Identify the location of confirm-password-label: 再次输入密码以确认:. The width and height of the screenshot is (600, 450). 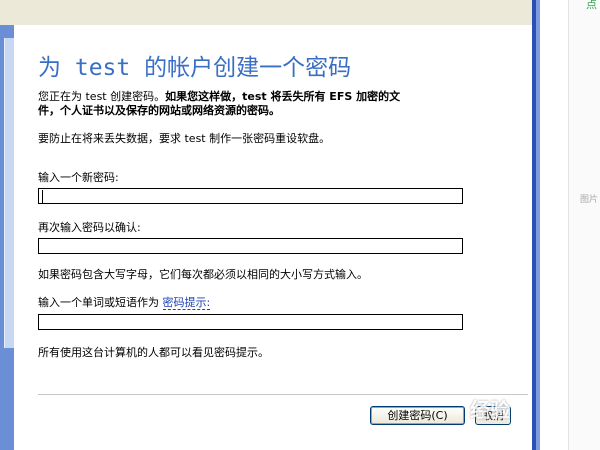
(89, 227).